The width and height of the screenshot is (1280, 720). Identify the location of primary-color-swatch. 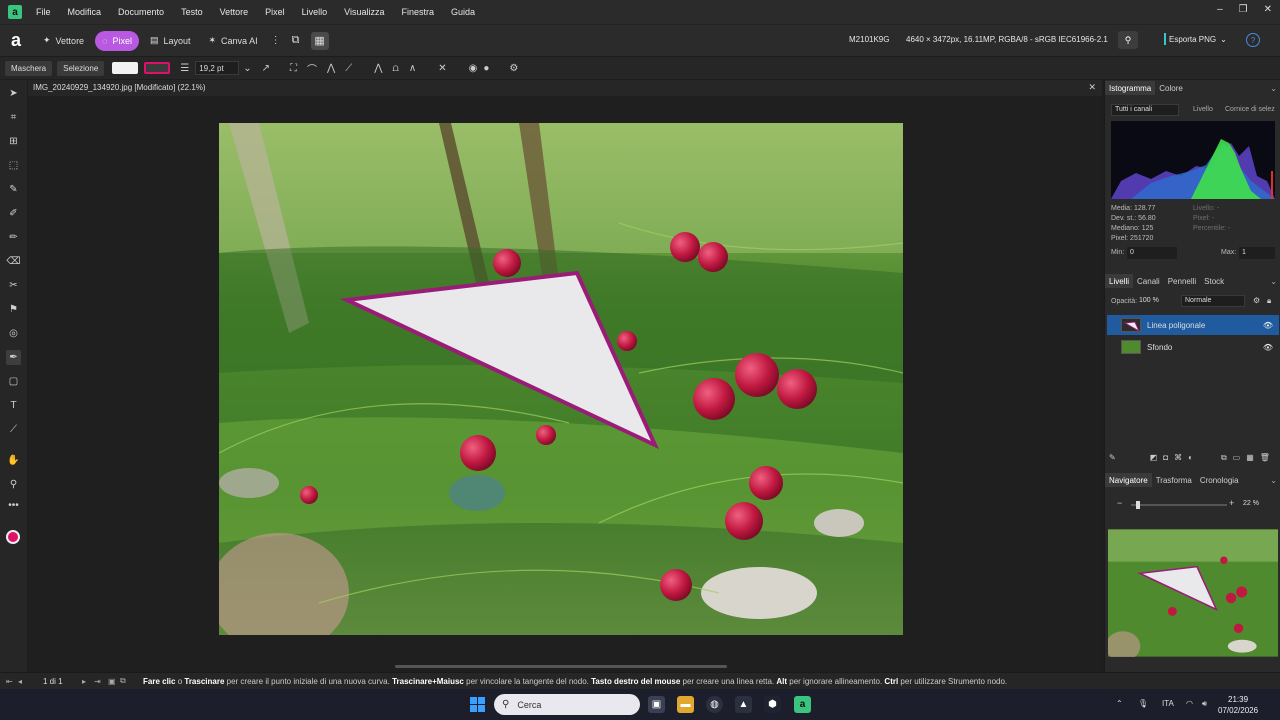
(13, 537).